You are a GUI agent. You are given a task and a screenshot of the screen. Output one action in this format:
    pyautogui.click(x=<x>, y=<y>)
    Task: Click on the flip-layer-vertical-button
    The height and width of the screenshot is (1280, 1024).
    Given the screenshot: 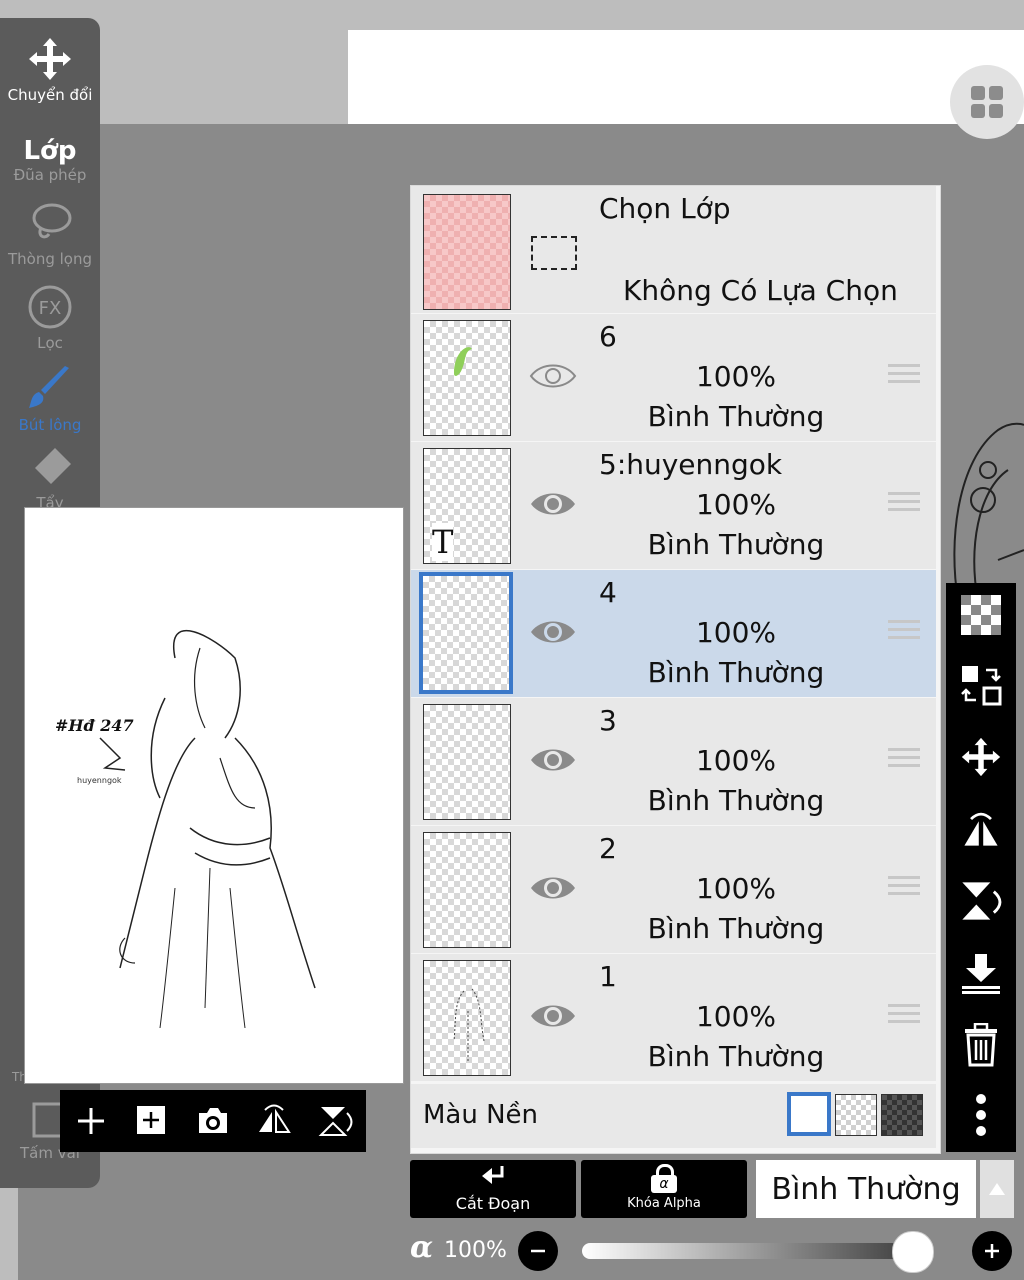 What is the action you would take?
    pyautogui.click(x=981, y=901)
    